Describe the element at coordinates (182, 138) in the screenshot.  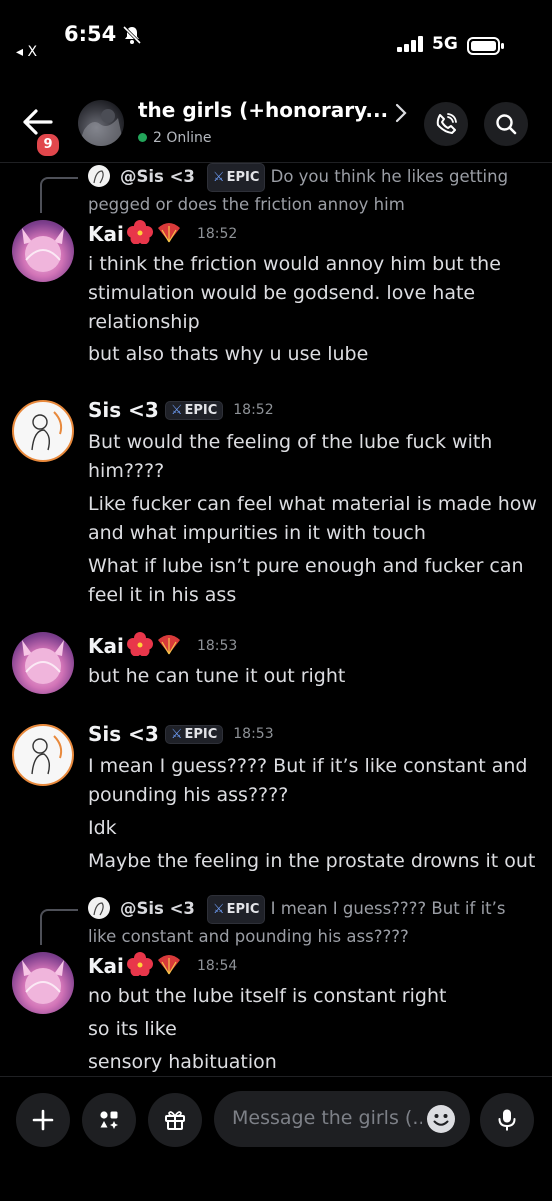
I see `online-count: 2 Online` at that location.